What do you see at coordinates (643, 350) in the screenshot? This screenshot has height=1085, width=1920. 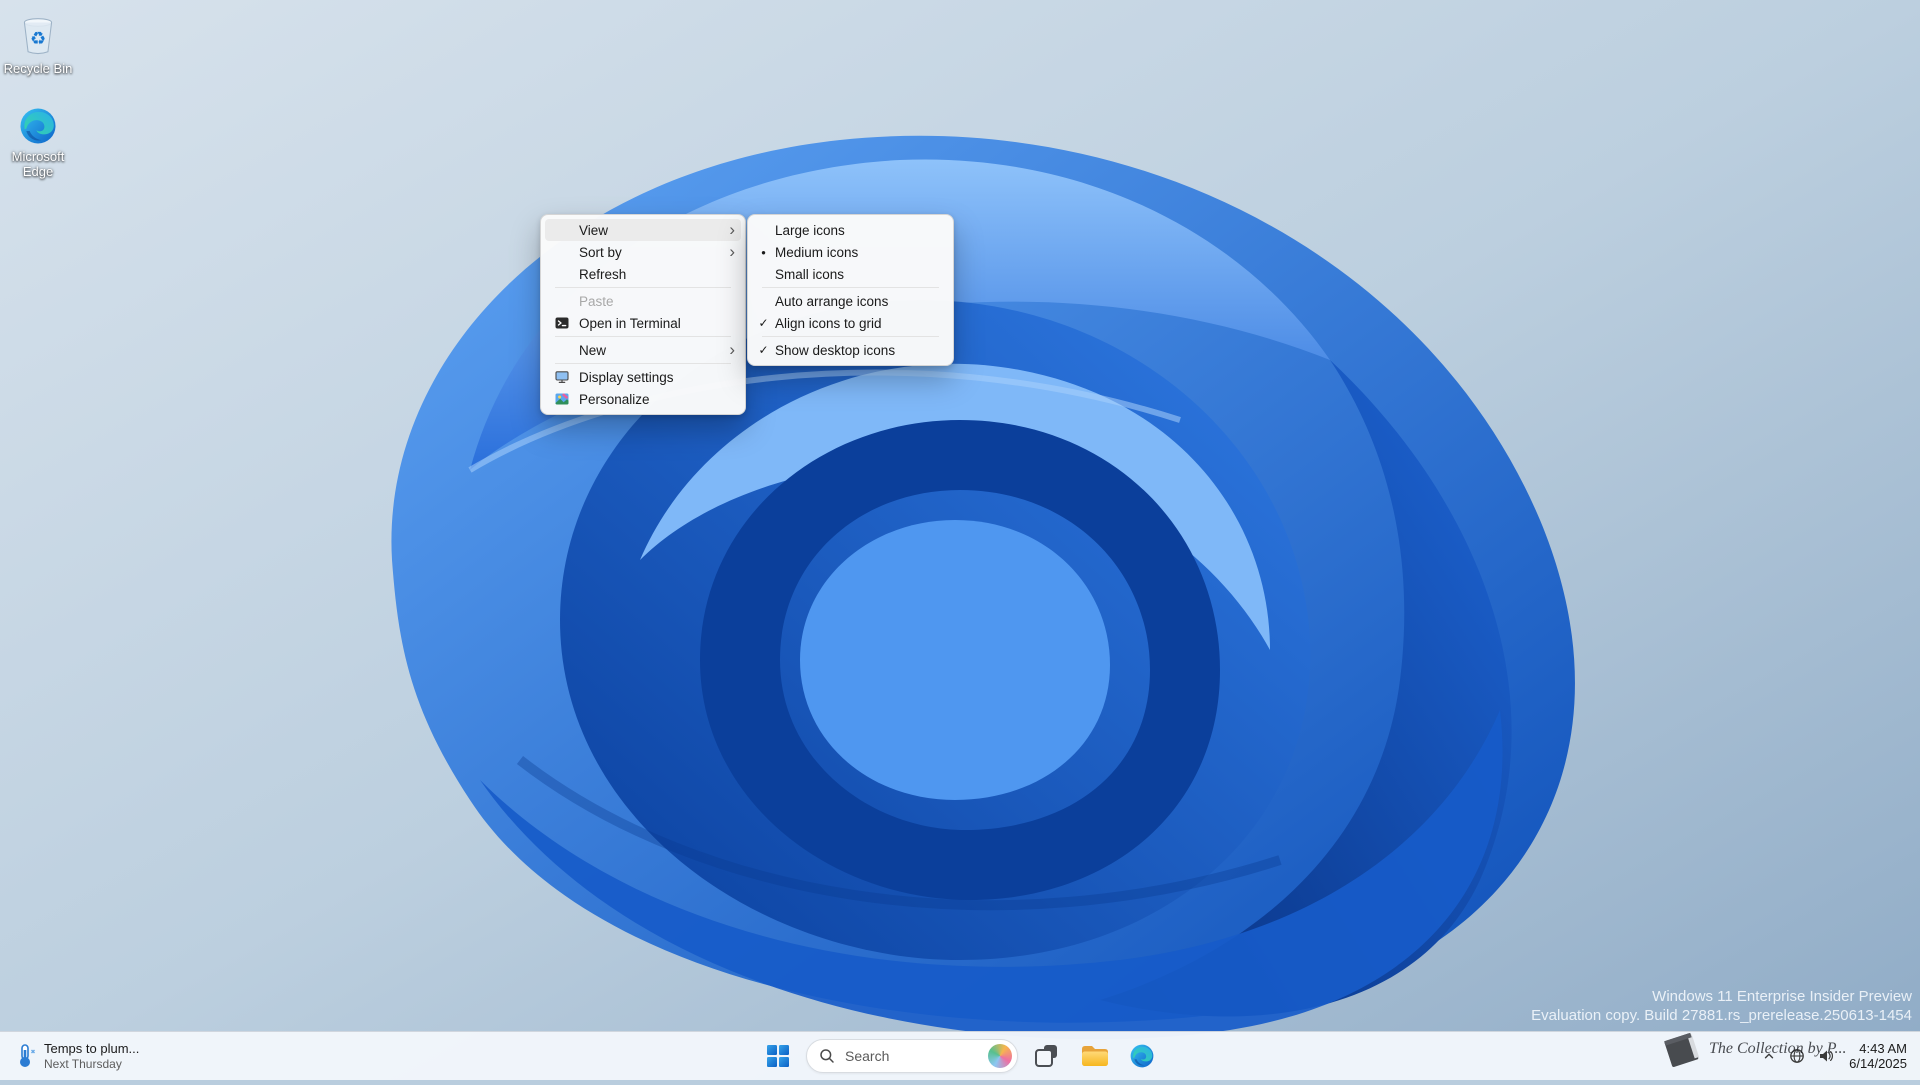 I see `menu-item-new: New ›` at bounding box center [643, 350].